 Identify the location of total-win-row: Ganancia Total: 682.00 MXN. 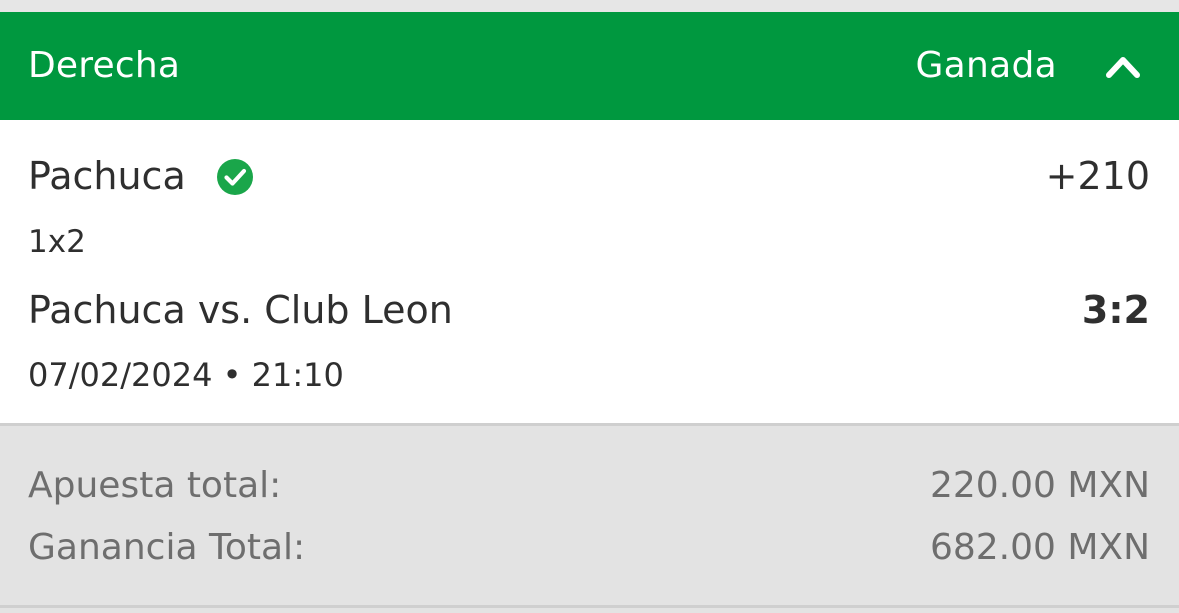
(589, 548).